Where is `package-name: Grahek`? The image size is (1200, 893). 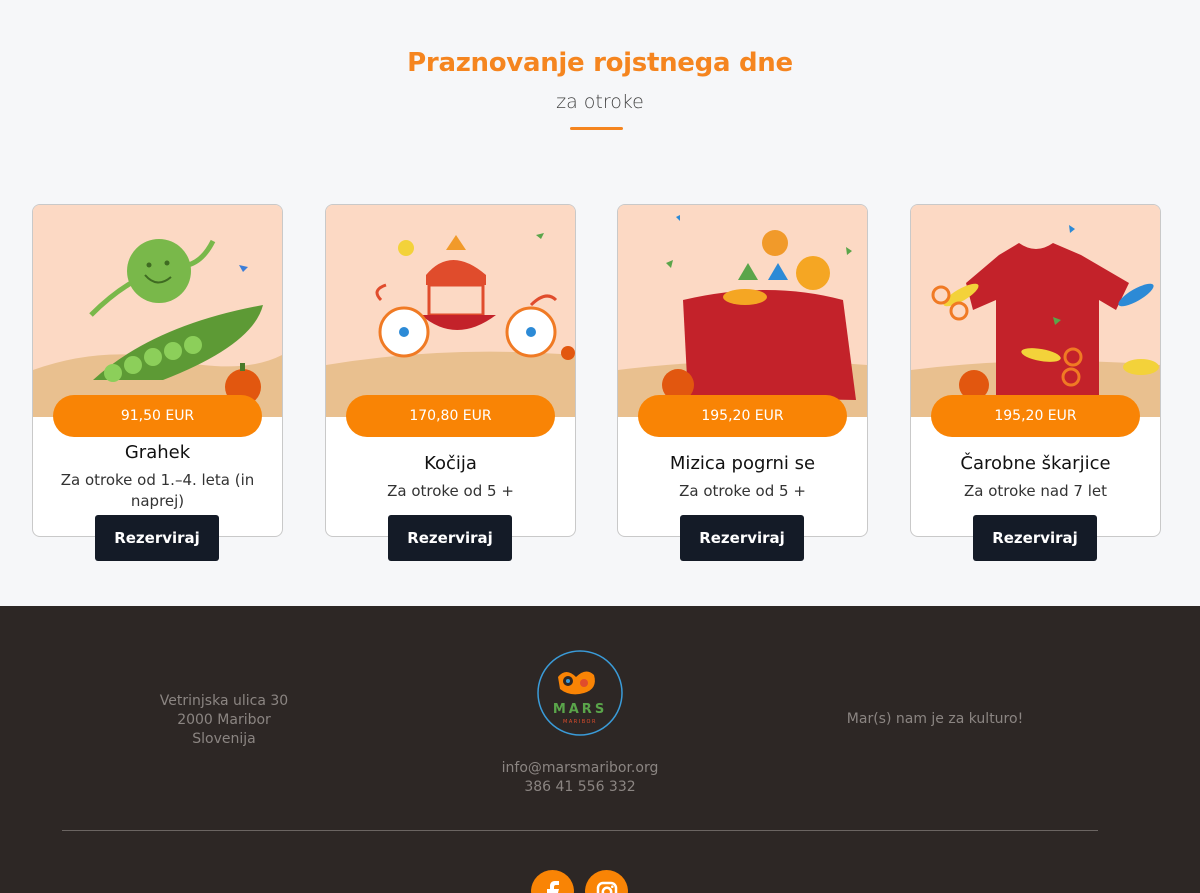
package-name: Grahek is located at coordinates (157, 452).